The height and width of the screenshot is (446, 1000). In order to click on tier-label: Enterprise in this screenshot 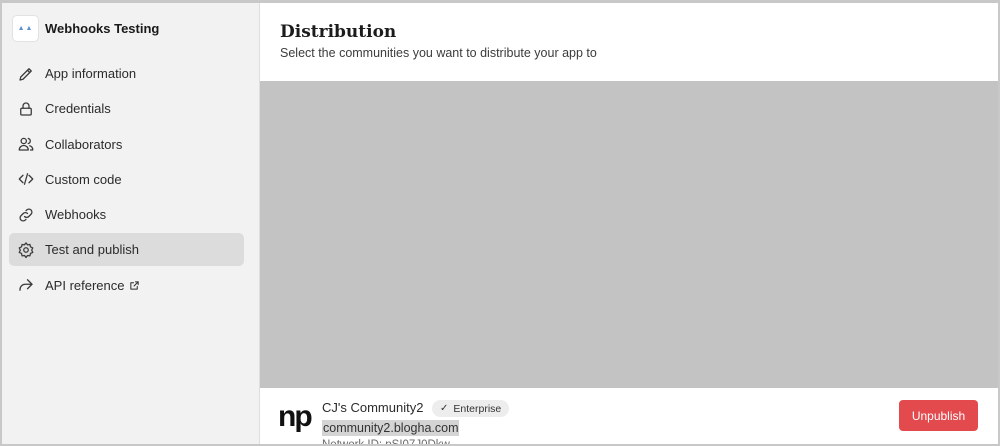, I will do `click(477, 408)`.